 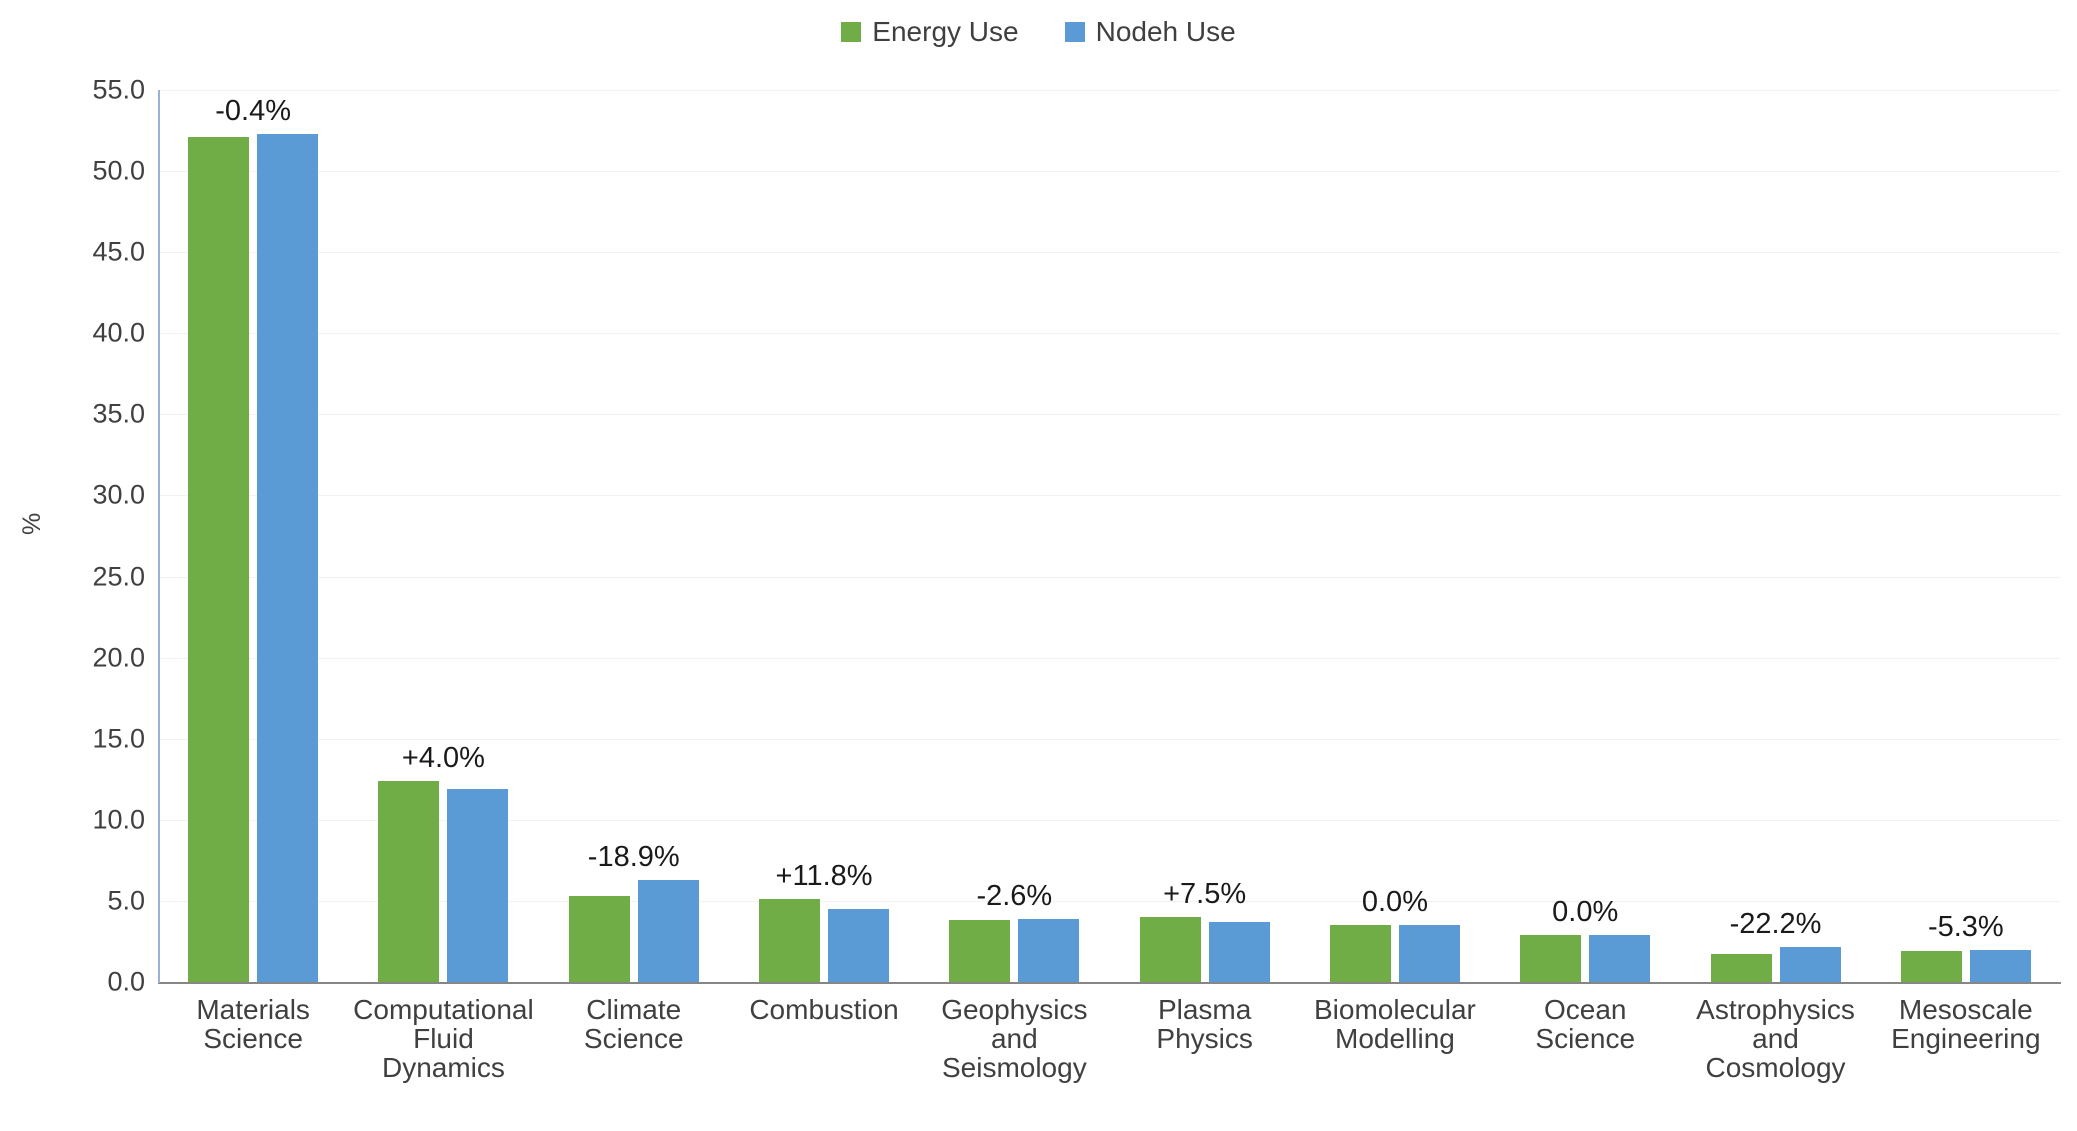 What do you see at coordinates (1204, 1024) in the screenshot?
I see `x-axis-category-label-line: Plasma Physics` at bounding box center [1204, 1024].